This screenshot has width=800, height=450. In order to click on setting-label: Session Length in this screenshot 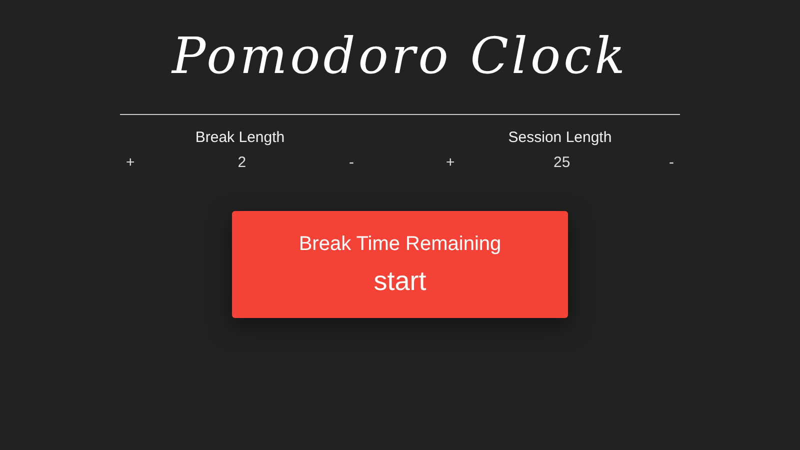, I will do `click(560, 137)`.